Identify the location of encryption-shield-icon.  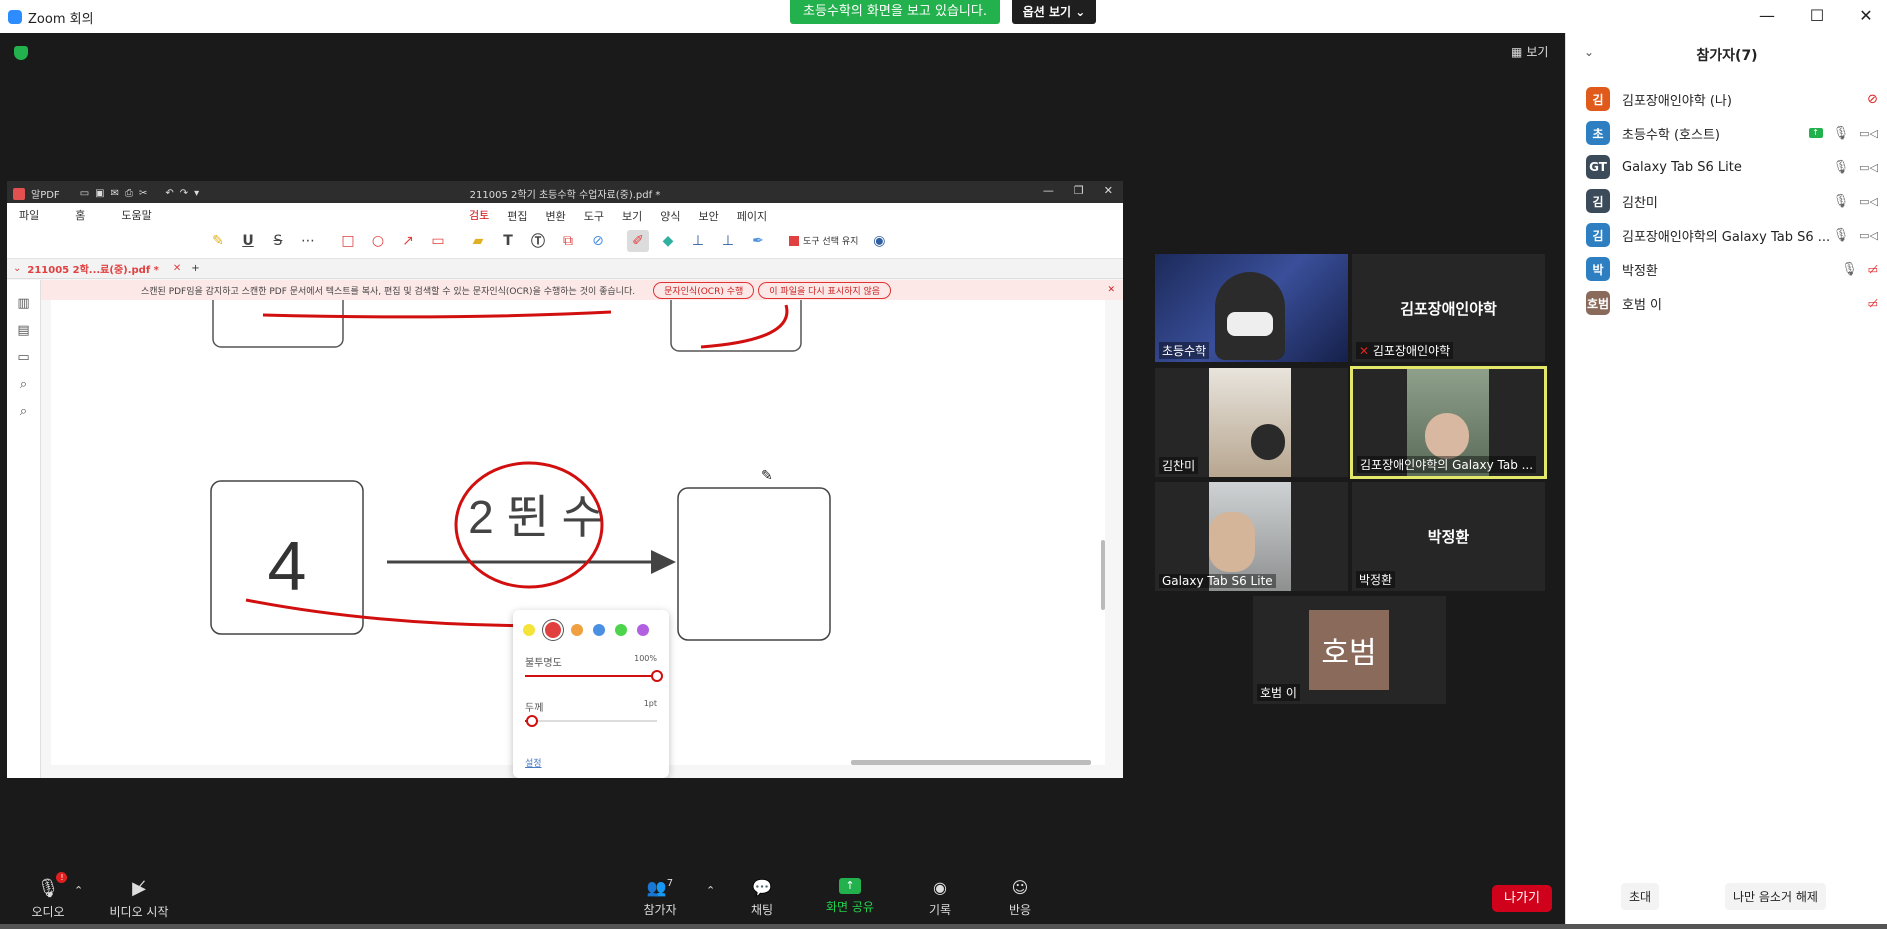
(21, 53).